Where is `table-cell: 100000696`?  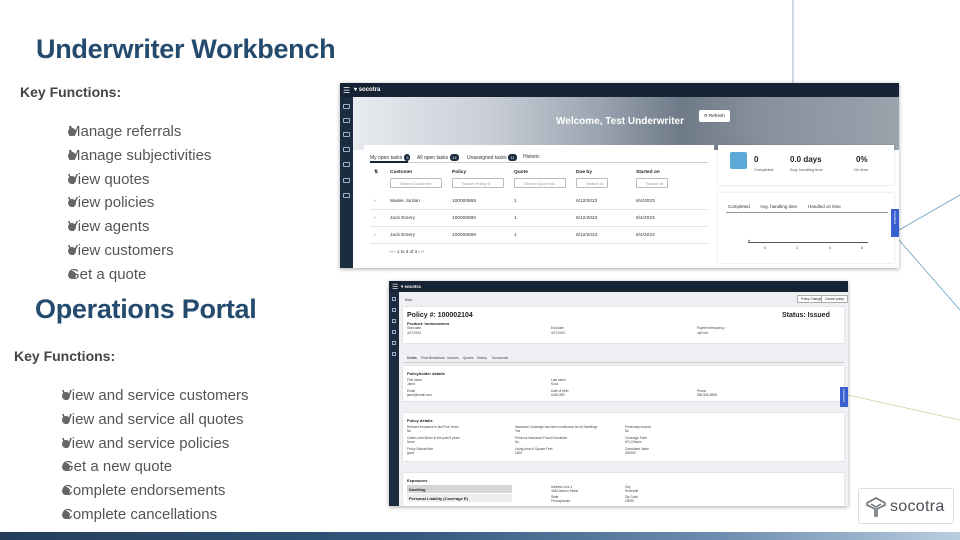
table-cell: 100000696 is located at coordinates (464, 235).